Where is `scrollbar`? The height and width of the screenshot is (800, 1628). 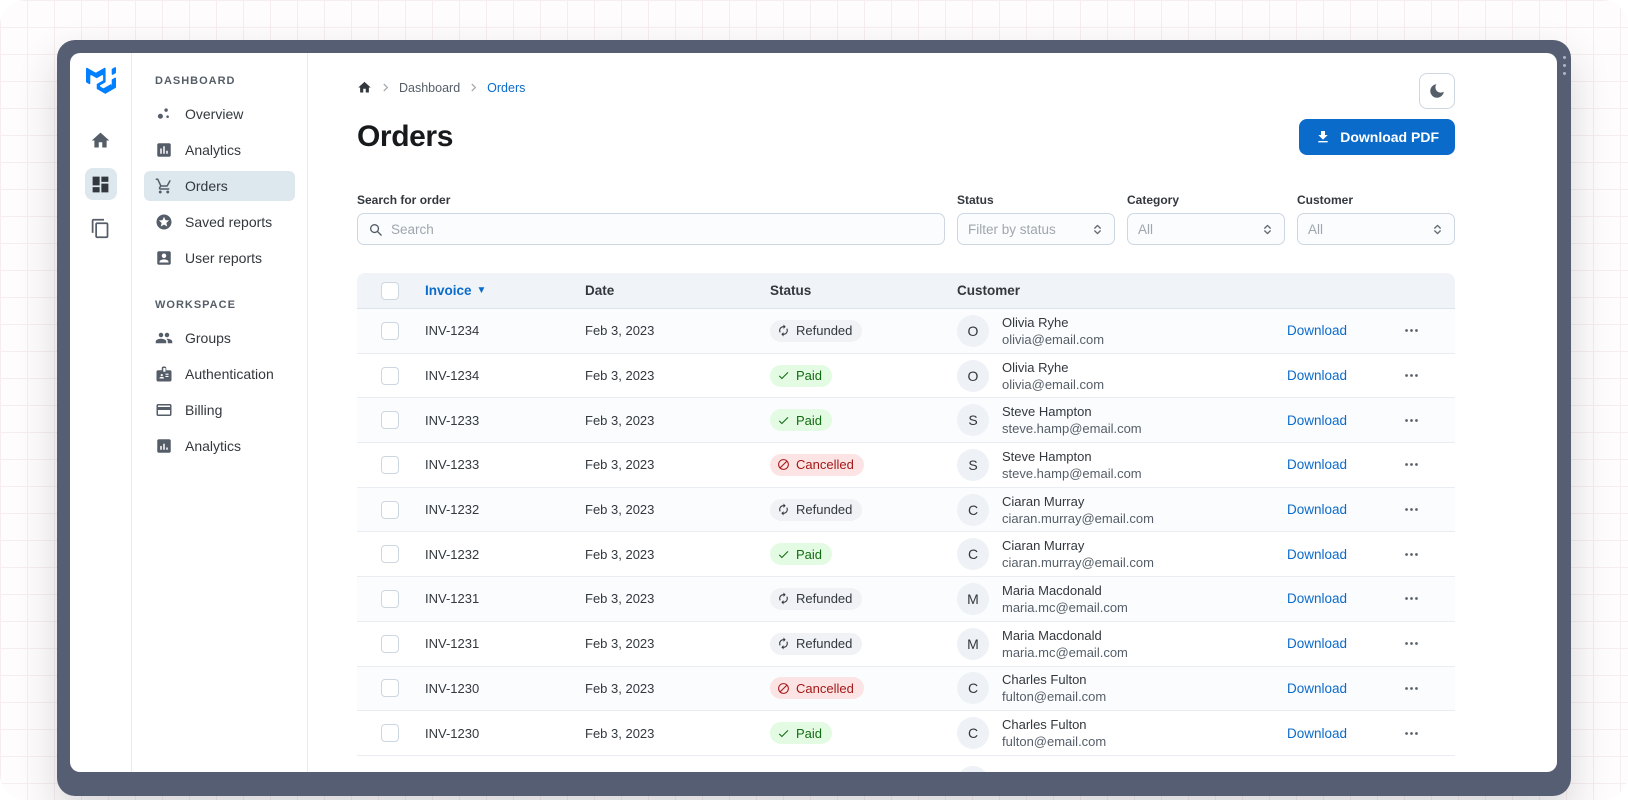
scrollbar is located at coordinates (1564, 65).